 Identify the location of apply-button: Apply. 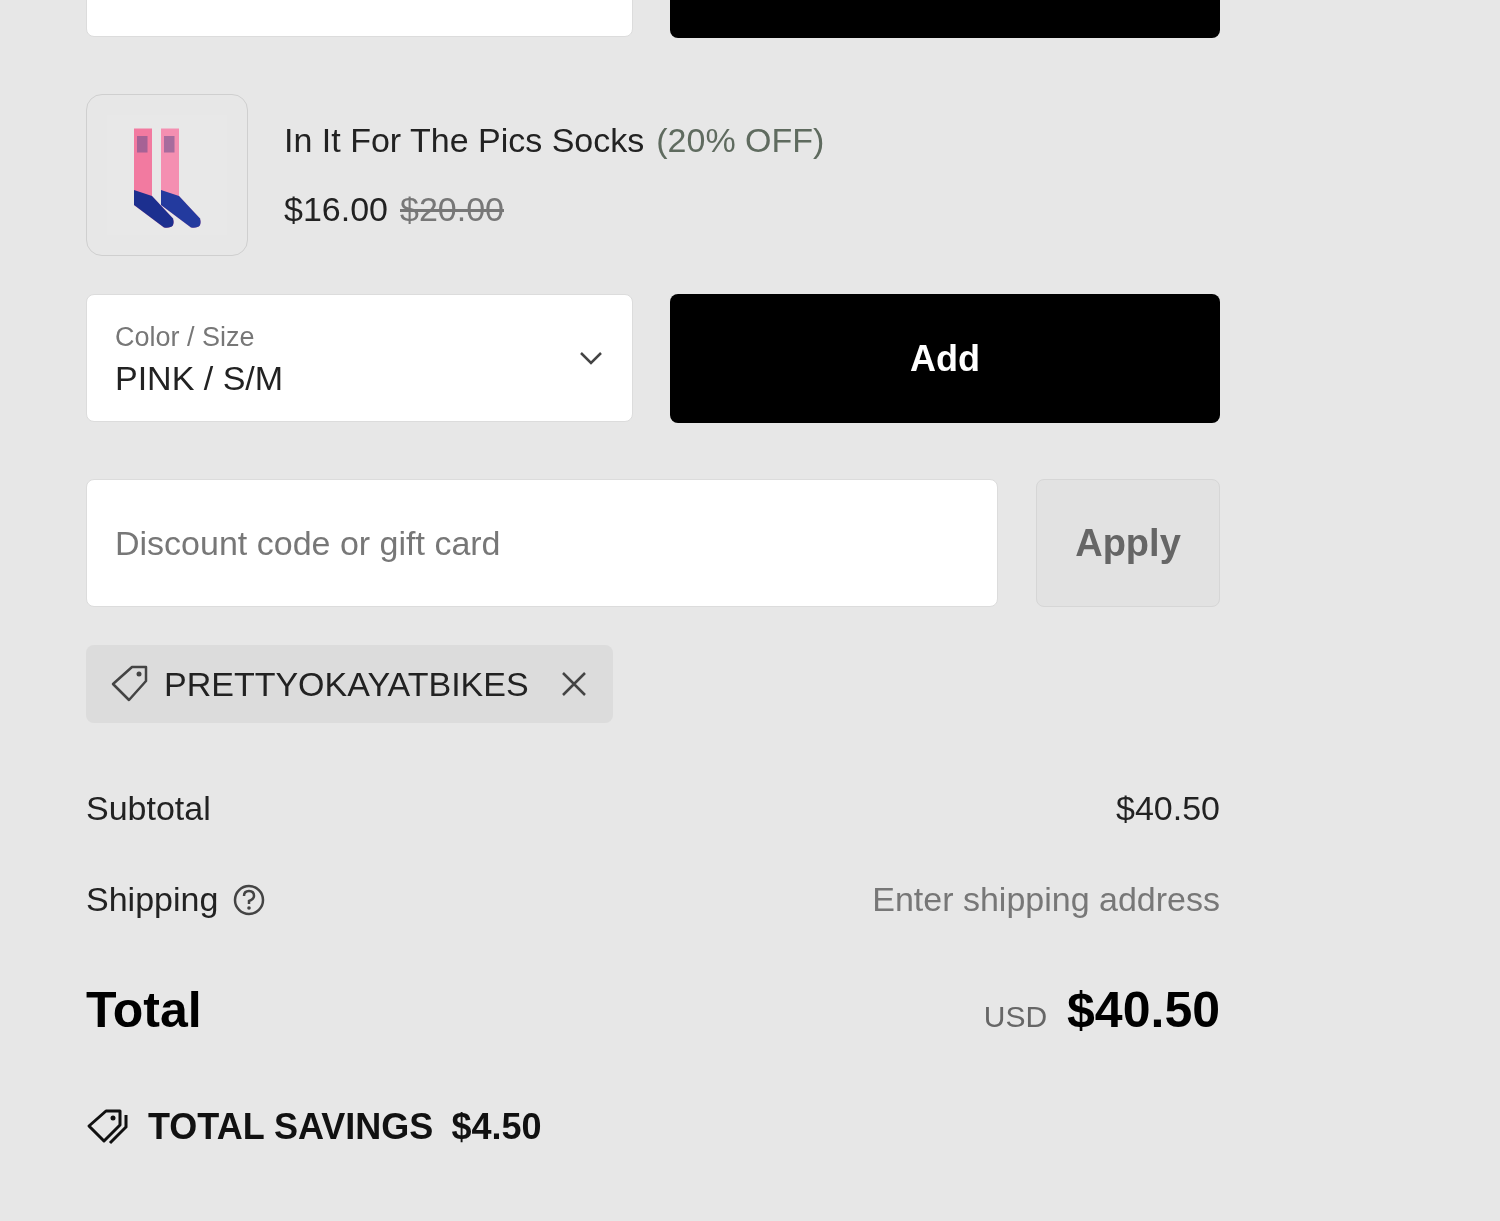
(1128, 543).